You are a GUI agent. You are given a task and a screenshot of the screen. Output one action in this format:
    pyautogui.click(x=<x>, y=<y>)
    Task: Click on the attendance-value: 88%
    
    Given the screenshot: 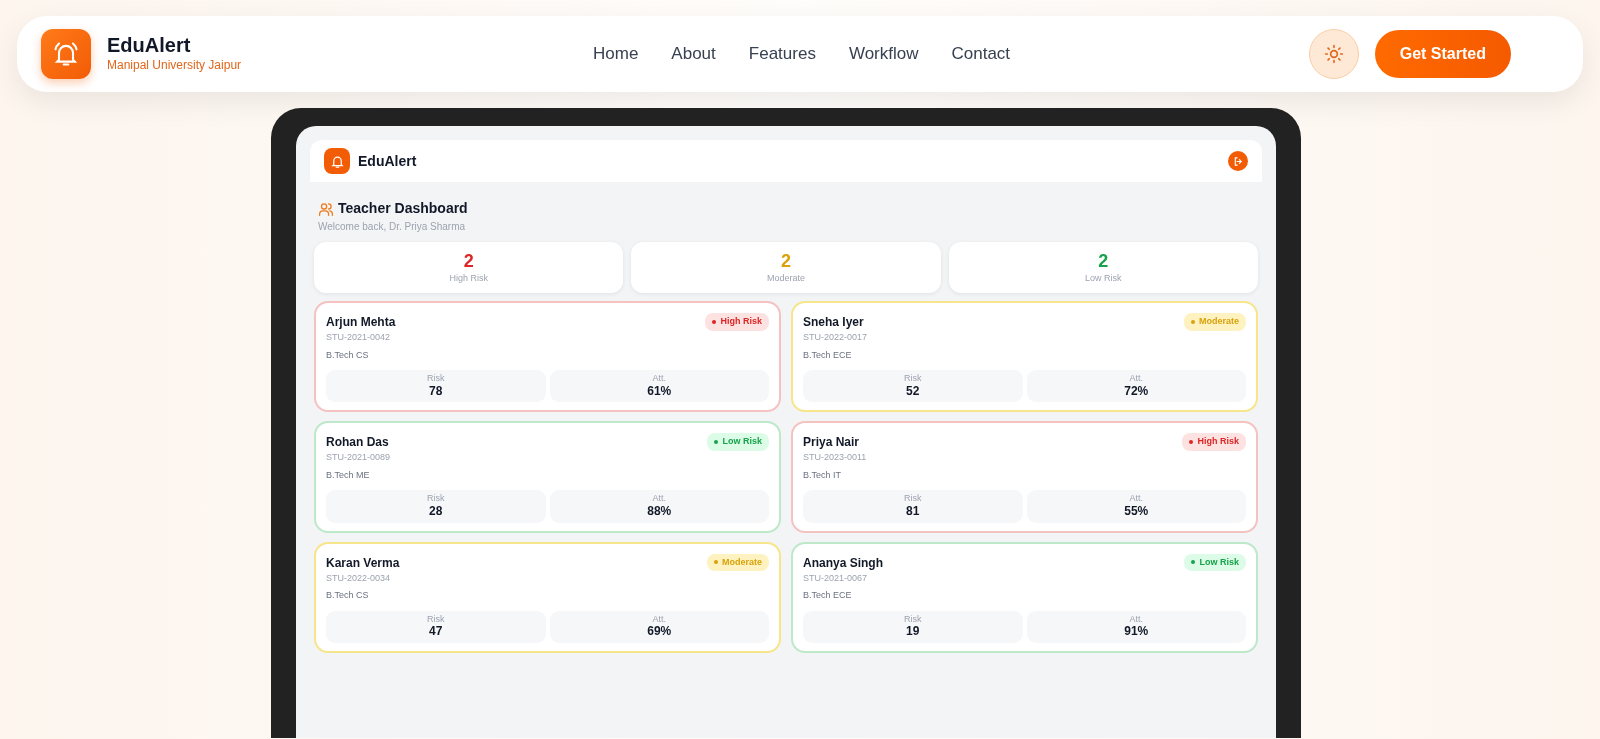 What is the action you would take?
    pyautogui.click(x=659, y=511)
    